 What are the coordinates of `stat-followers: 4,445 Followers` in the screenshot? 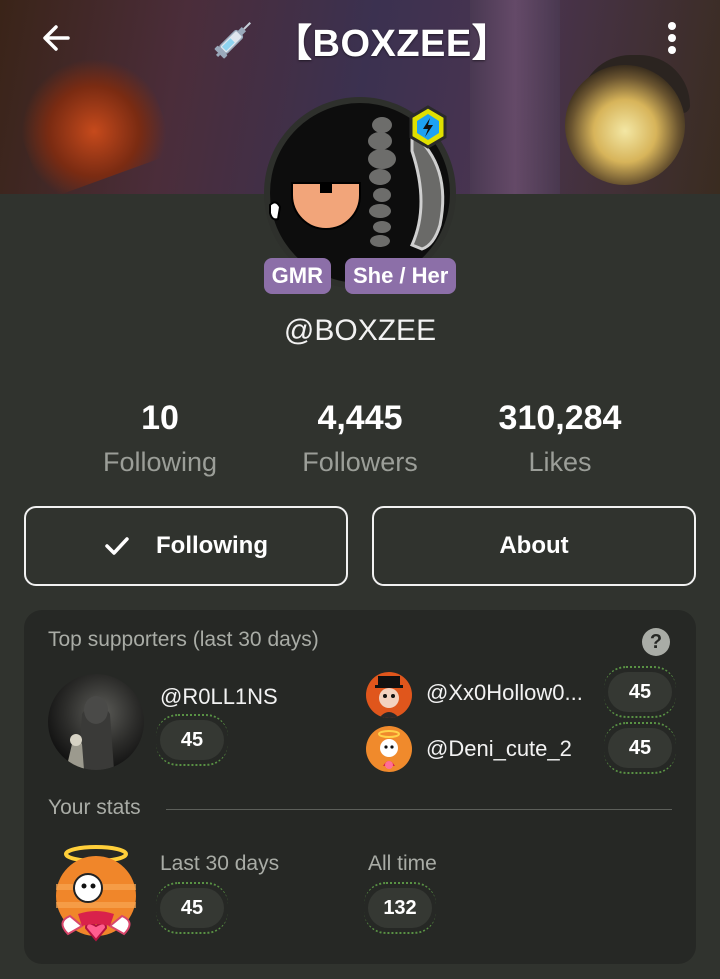 It's located at (360, 440).